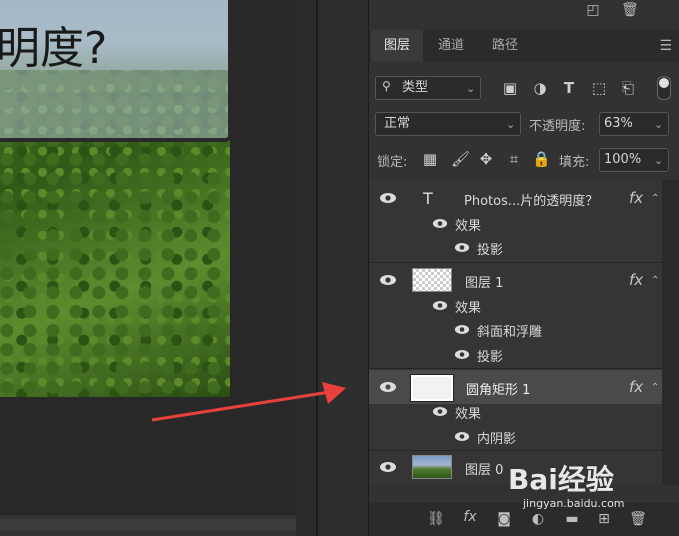  Describe the element at coordinates (574, 503) in the screenshot. I see `baidu-watermark-url: jingyan.baidu.com` at that location.